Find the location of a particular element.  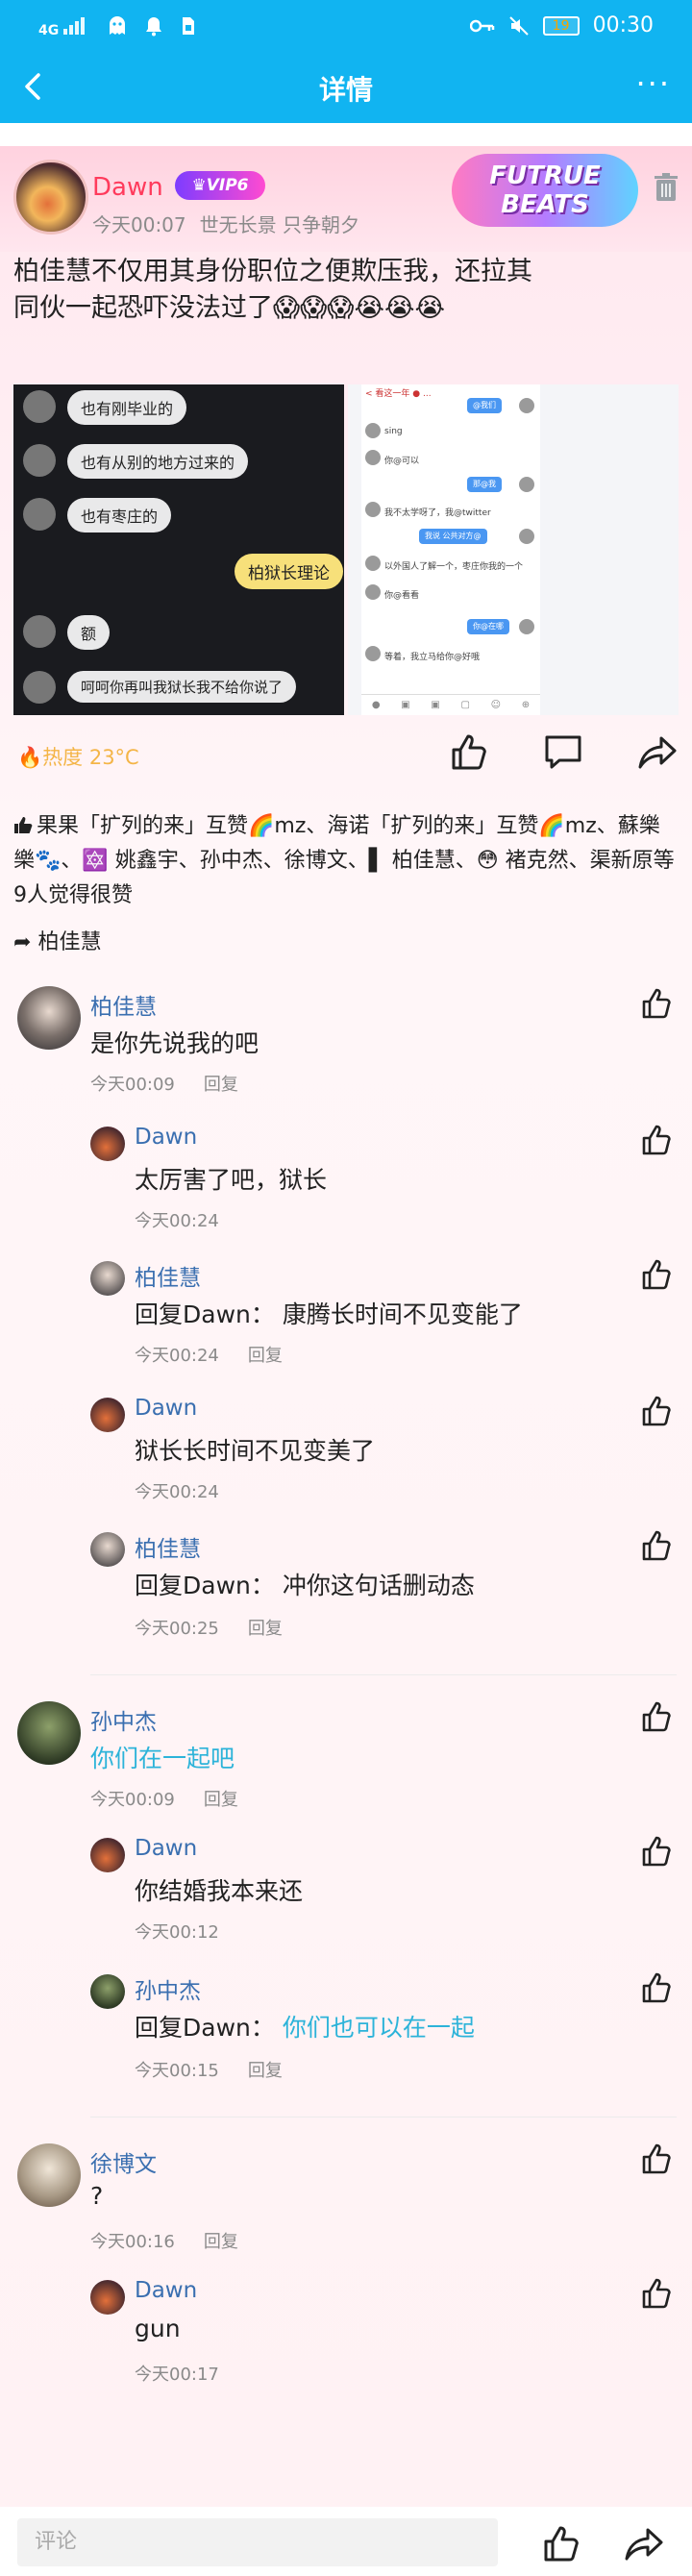

reply-highlight: 你们也可以在一起 is located at coordinates (378, 2028).